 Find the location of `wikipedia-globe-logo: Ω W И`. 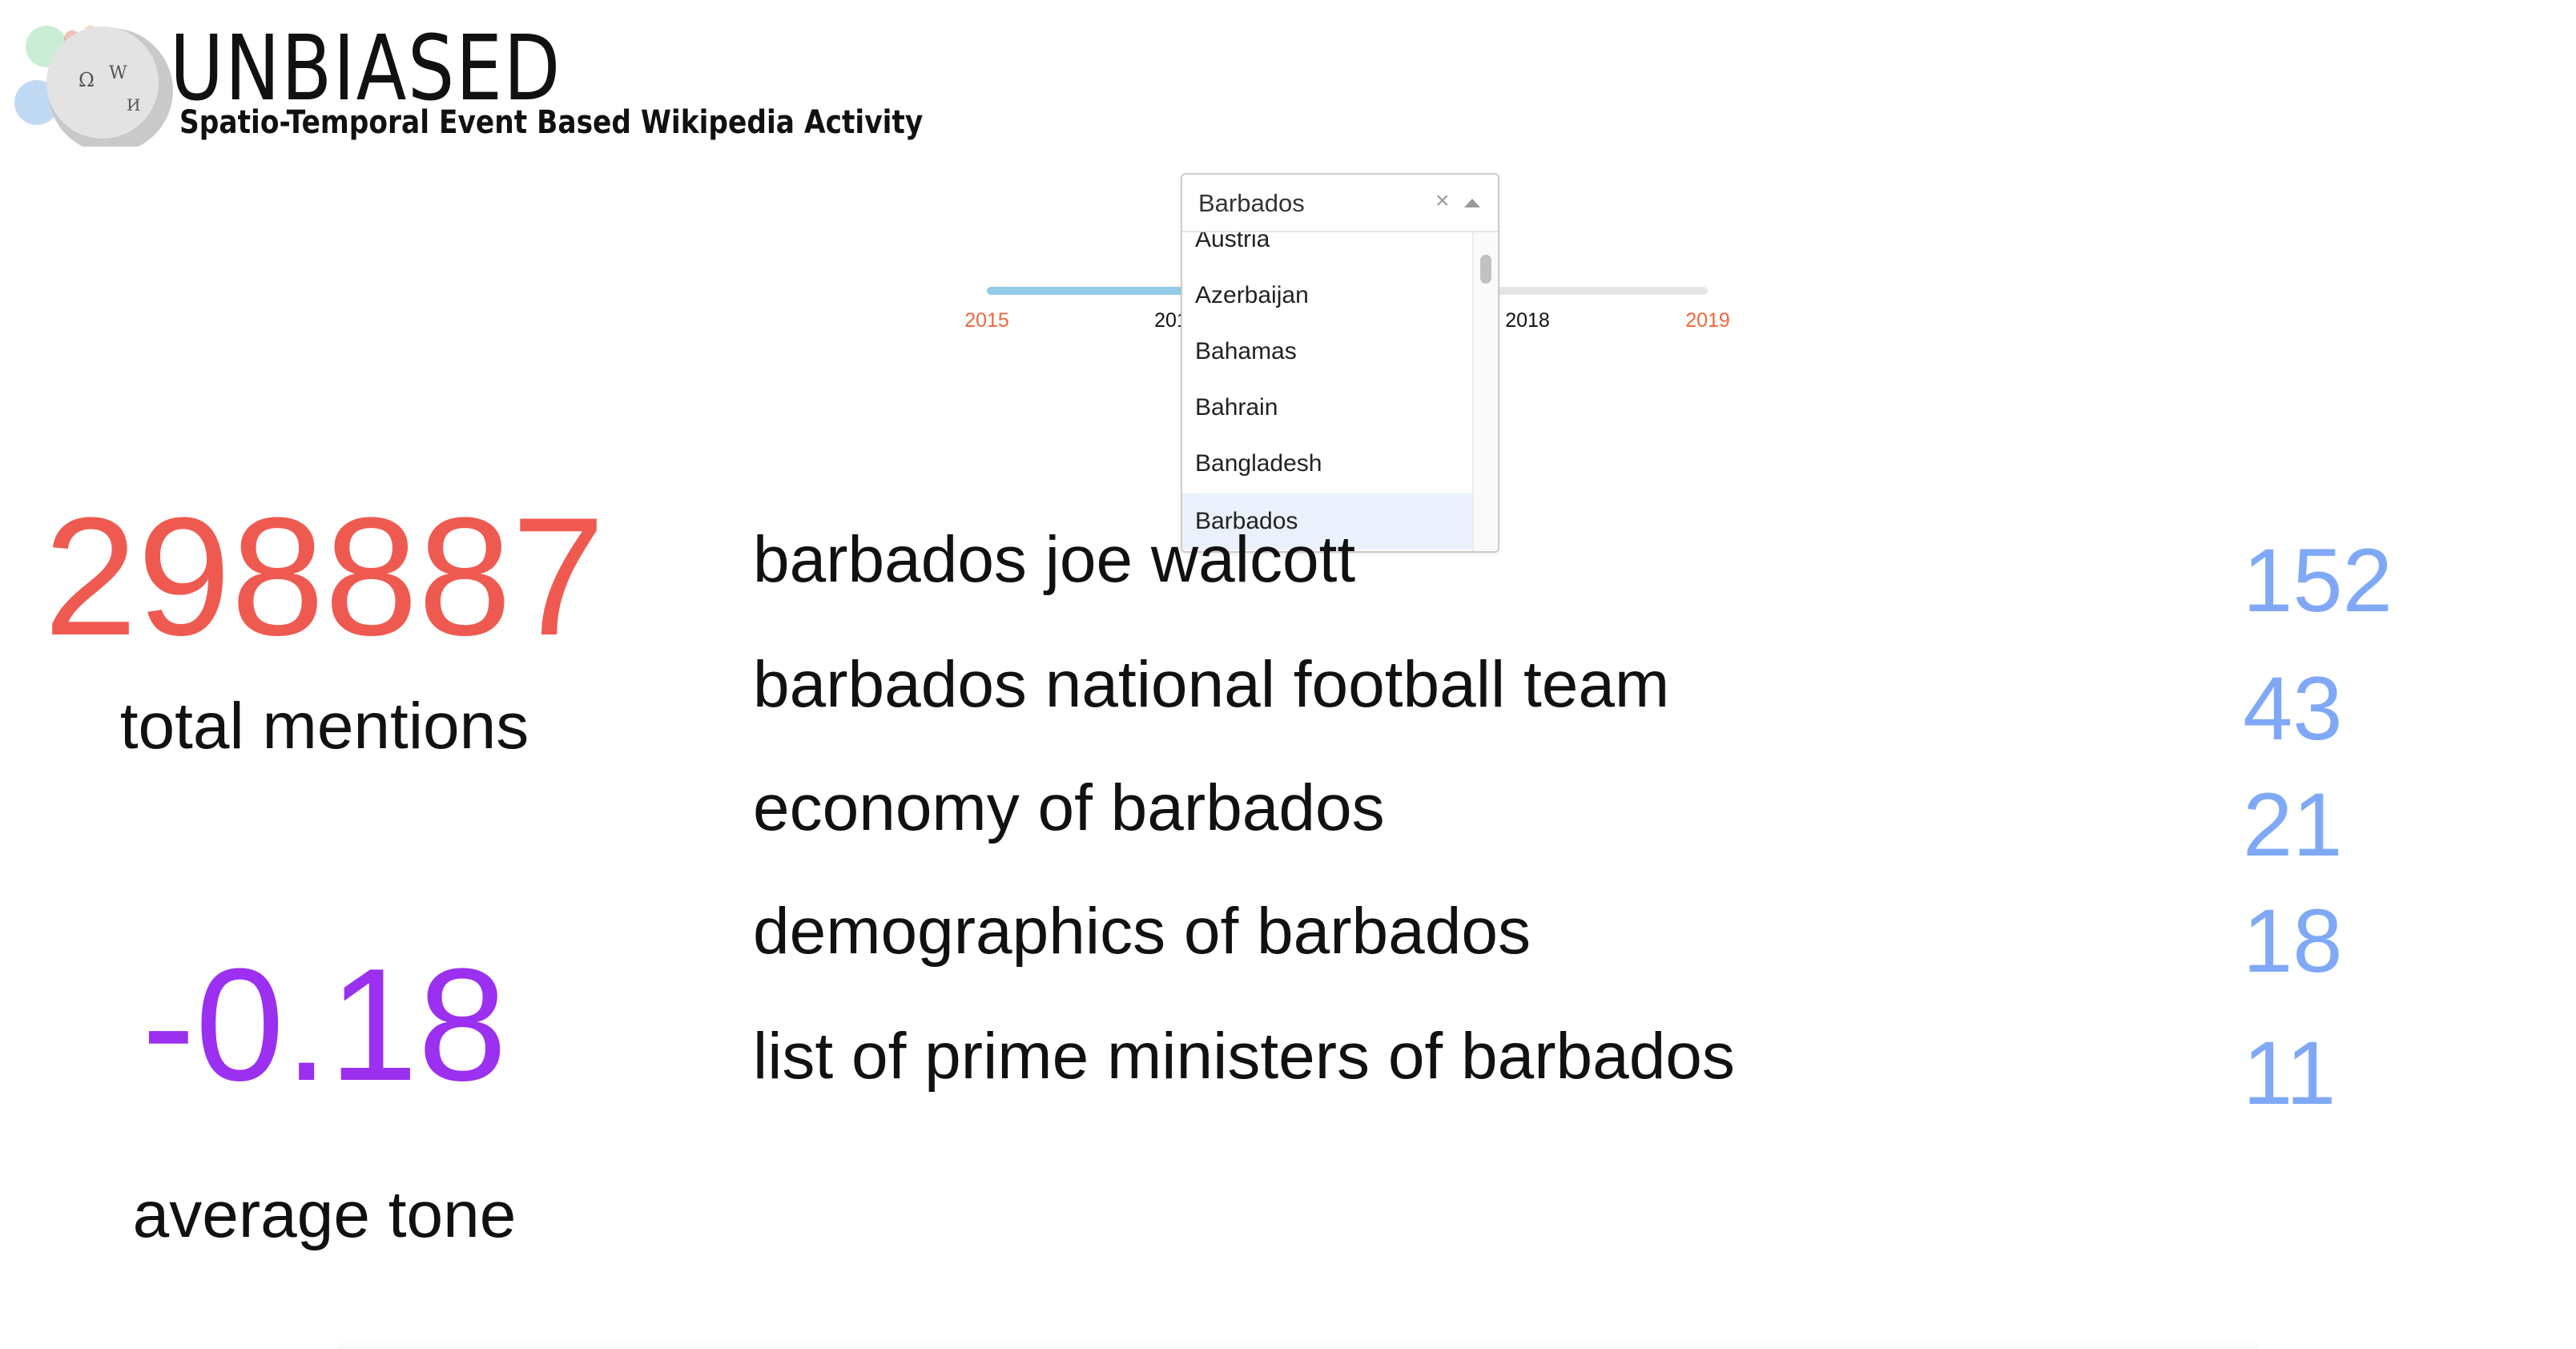

wikipedia-globe-logo: Ω W И is located at coordinates (94, 83).